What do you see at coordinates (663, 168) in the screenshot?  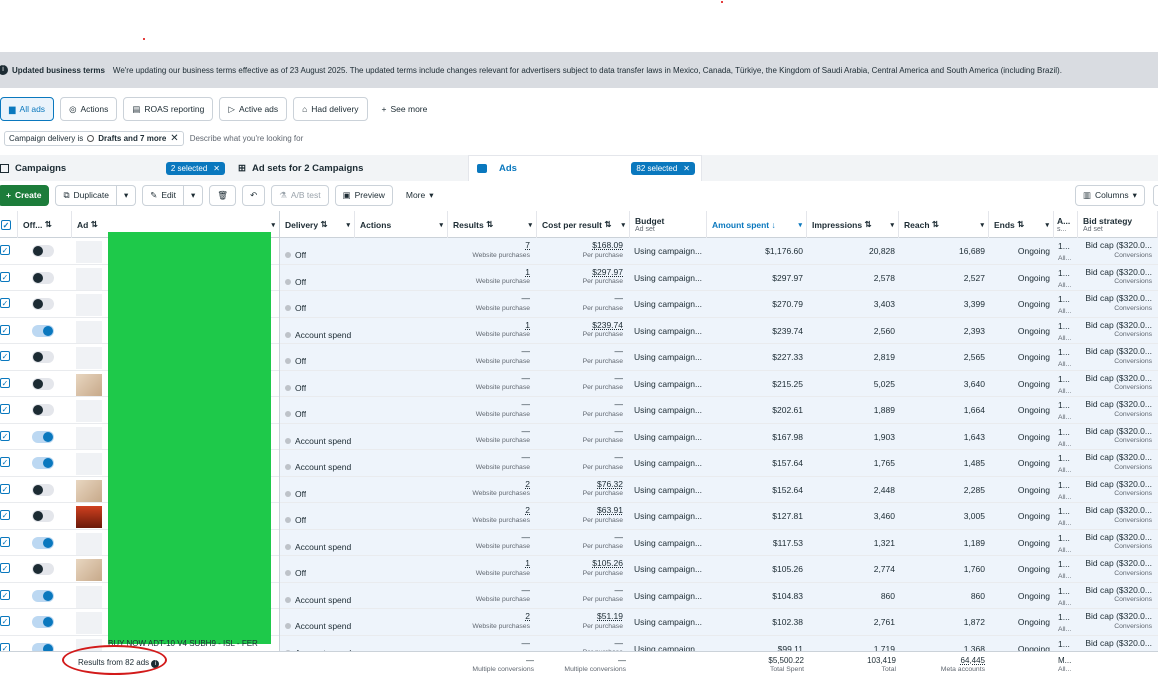 I see `ads-selected-badge: 82 selected ✕` at bounding box center [663, 168].